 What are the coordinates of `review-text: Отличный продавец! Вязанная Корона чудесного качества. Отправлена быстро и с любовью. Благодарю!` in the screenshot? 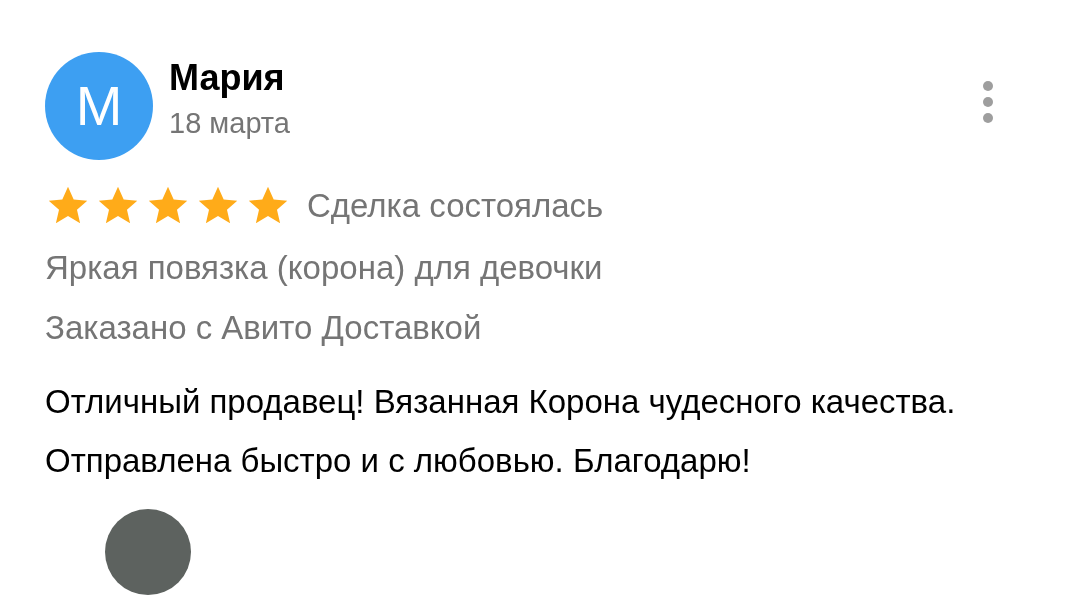 It's located at (501, 431).